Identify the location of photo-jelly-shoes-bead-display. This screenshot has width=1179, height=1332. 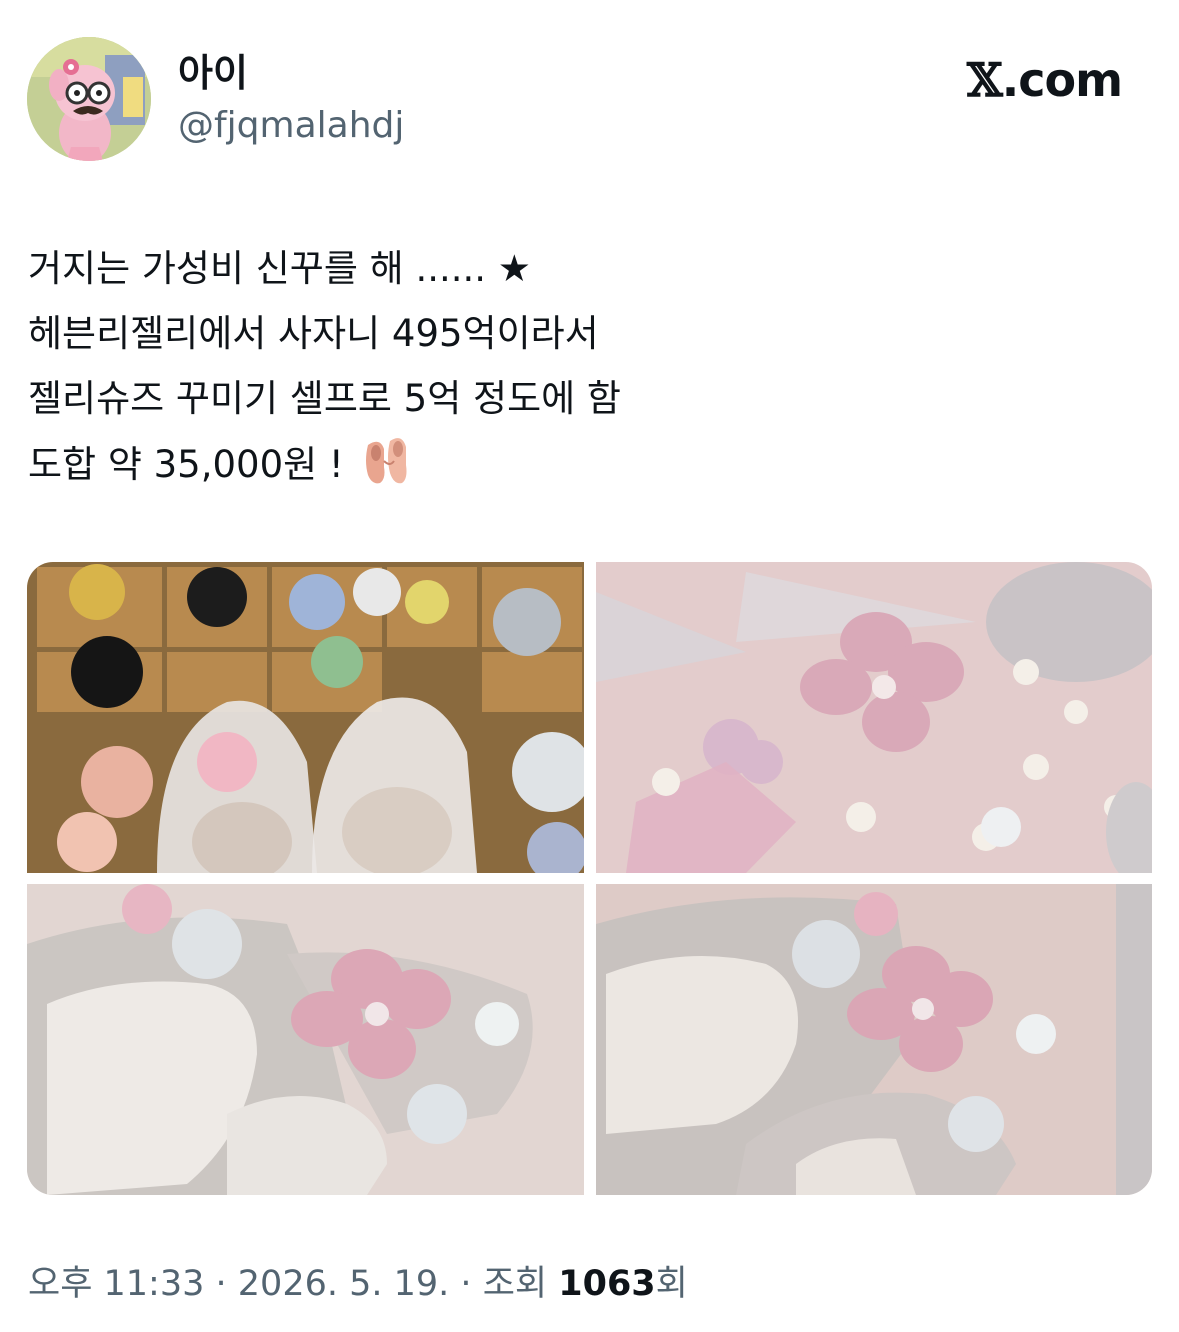
(305, 717).